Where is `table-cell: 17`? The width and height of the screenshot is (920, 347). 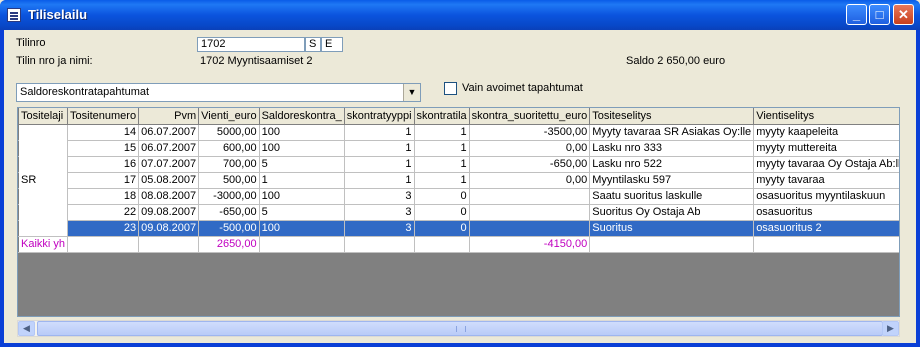 table-cell: 17 is located at coordinates (103, 180).